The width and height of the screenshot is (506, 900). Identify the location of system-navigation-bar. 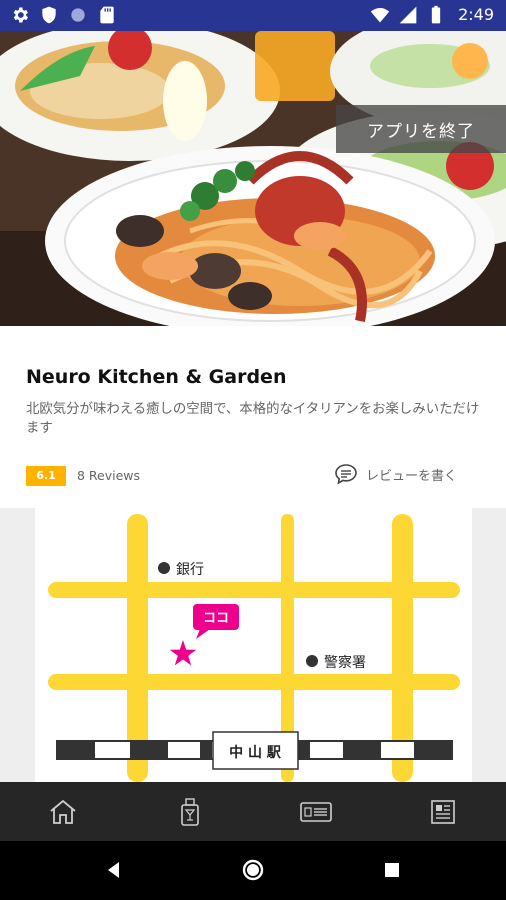
(253, 870).